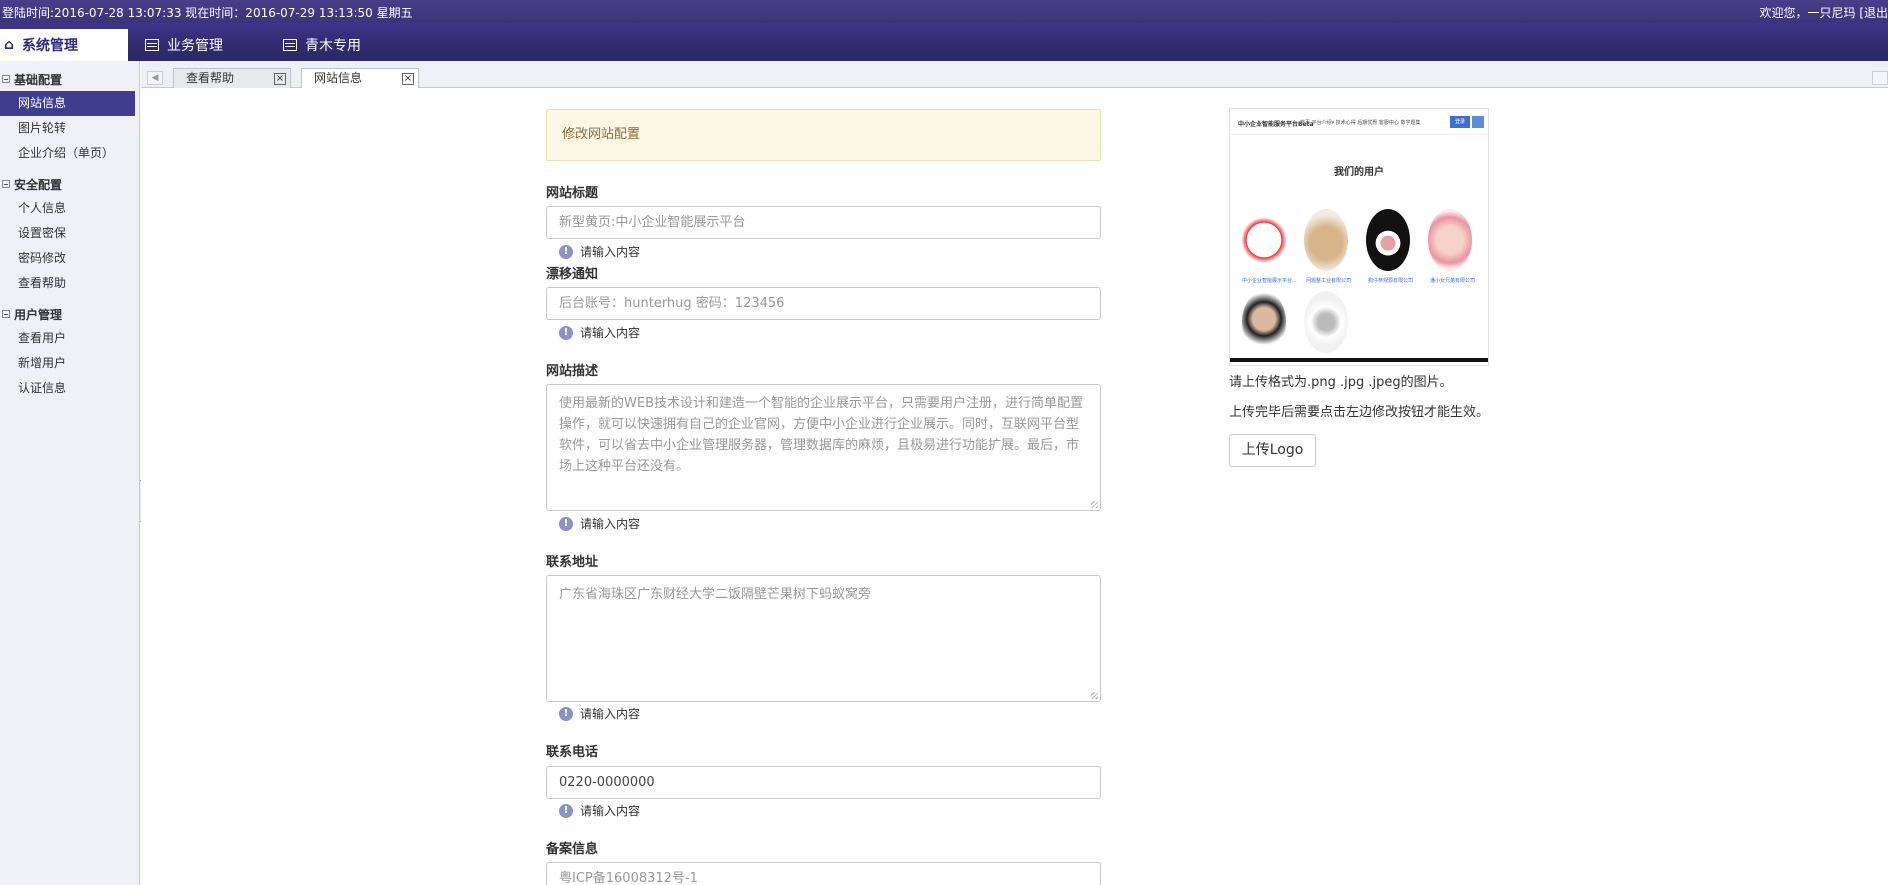  I want to click on preview-caption: 潘小女兄弟有限公司, so click(1453, 281).